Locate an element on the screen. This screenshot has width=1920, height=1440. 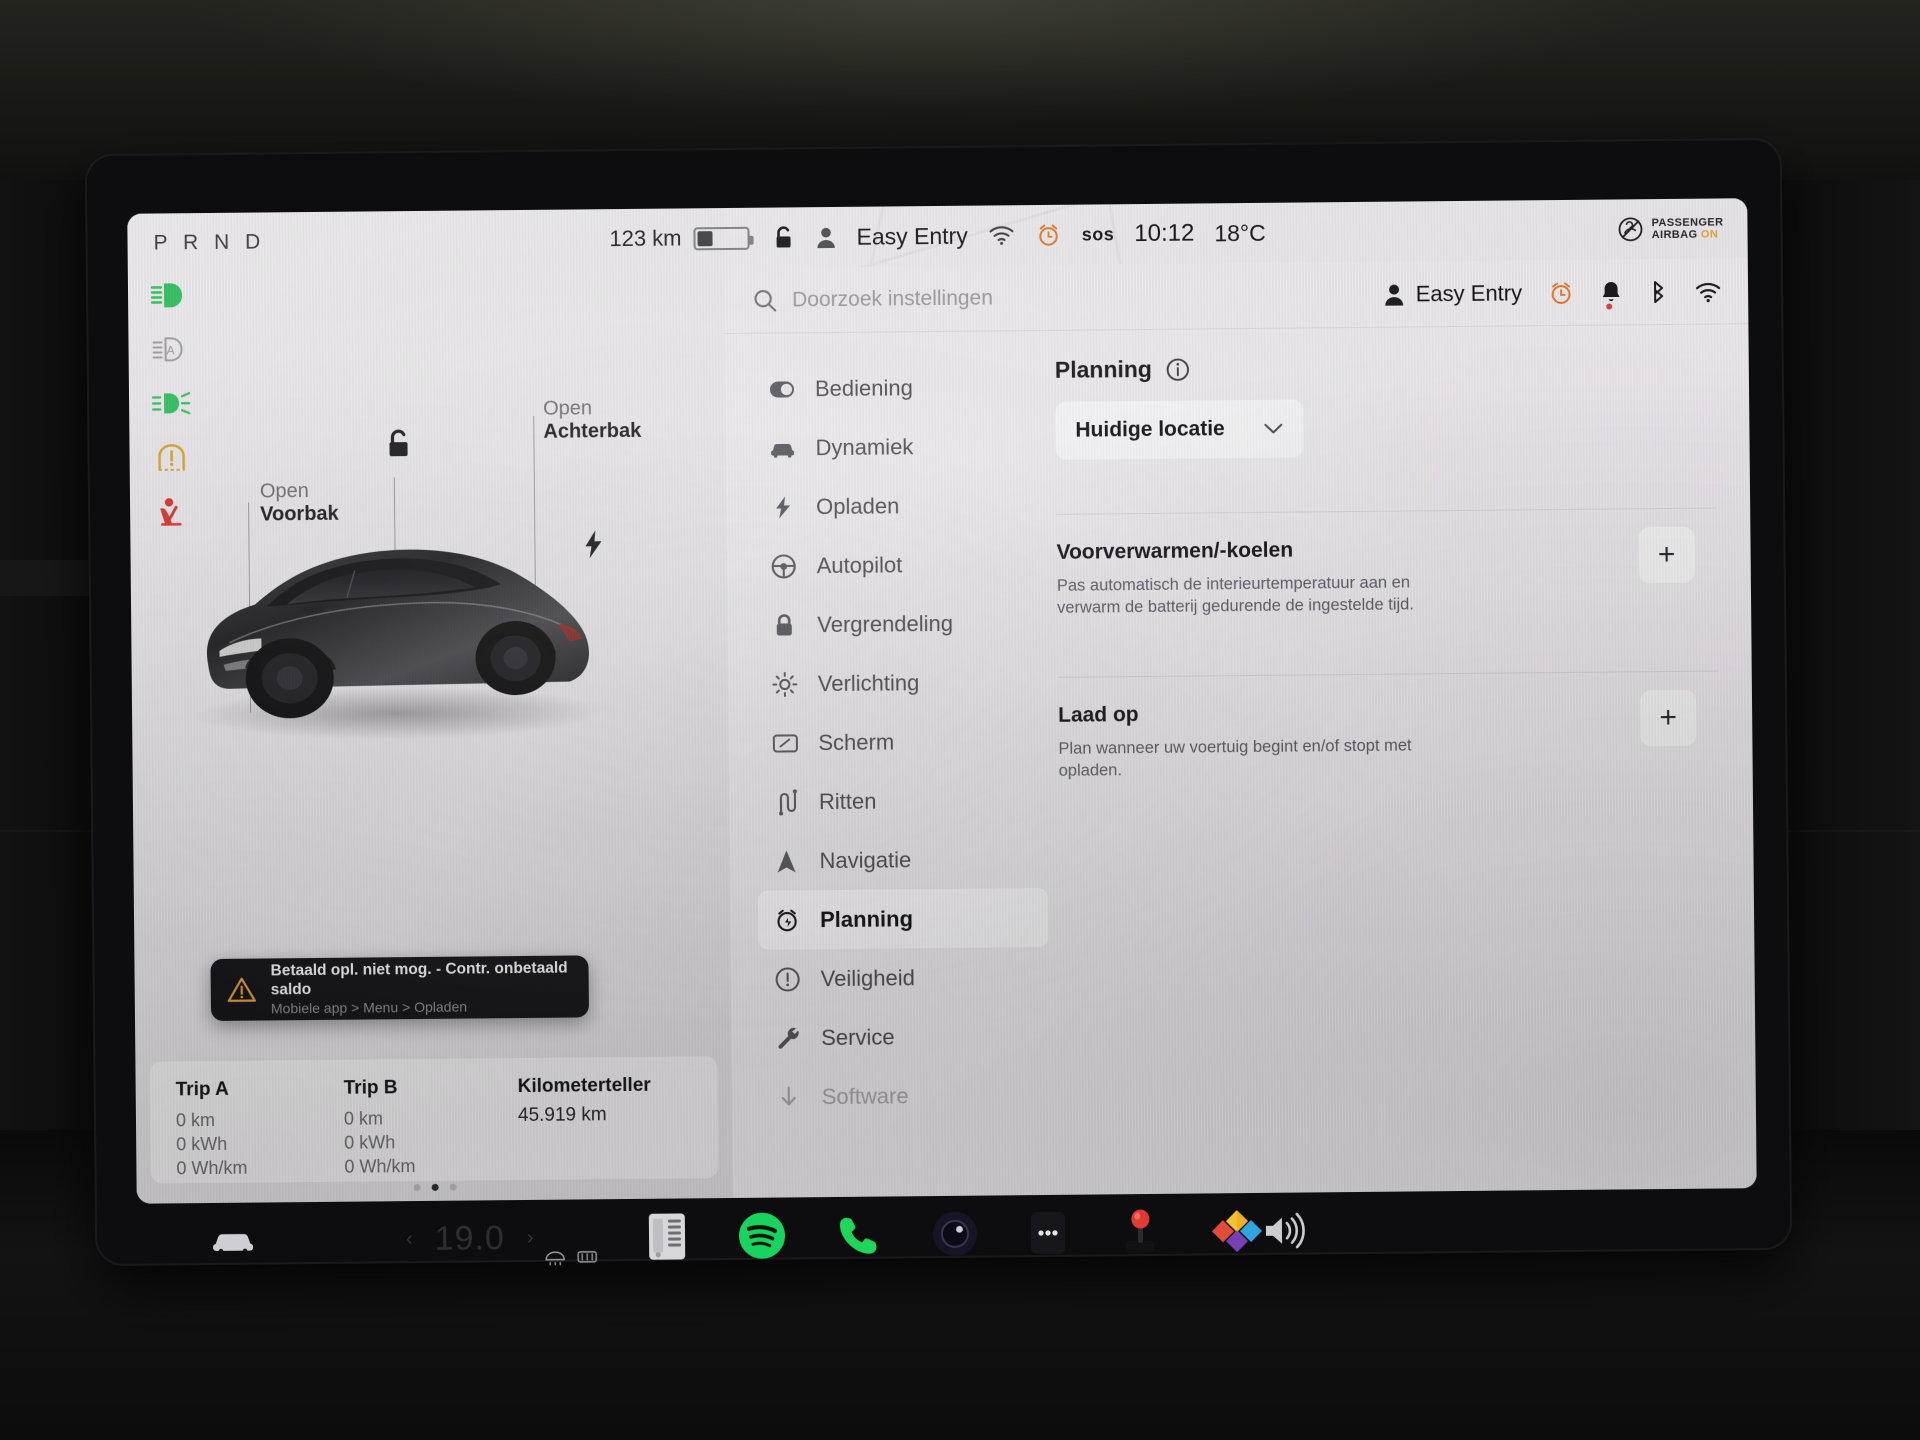
toybox-icon is located at coordinates (1236, 1231).